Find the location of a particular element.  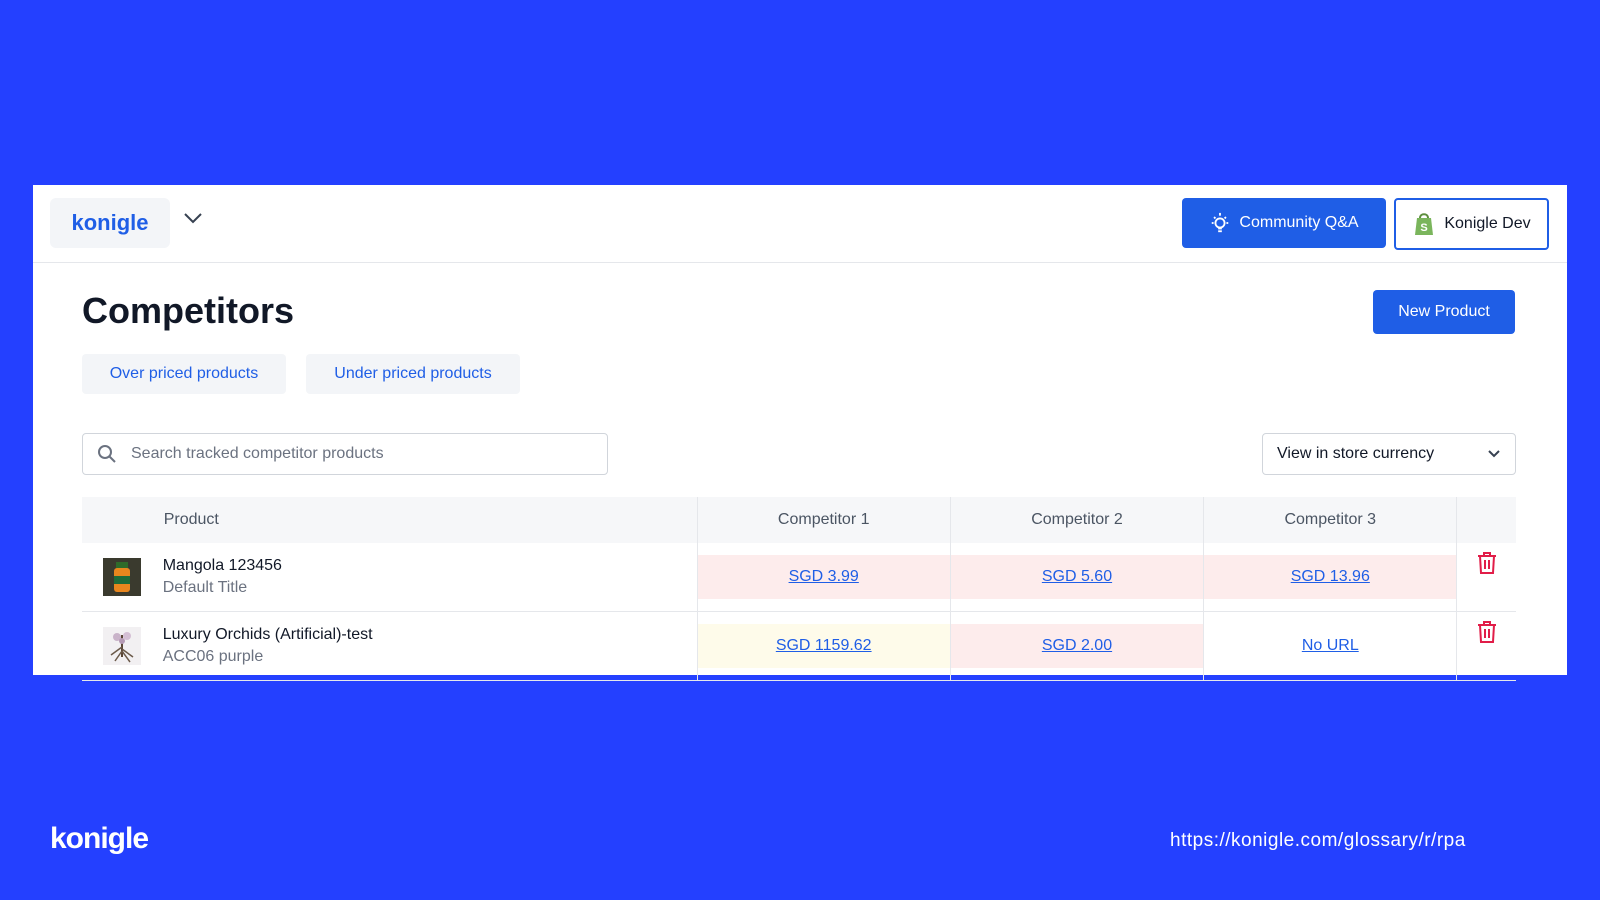

product-variant: Default Title is located at coordinates (205, 587).